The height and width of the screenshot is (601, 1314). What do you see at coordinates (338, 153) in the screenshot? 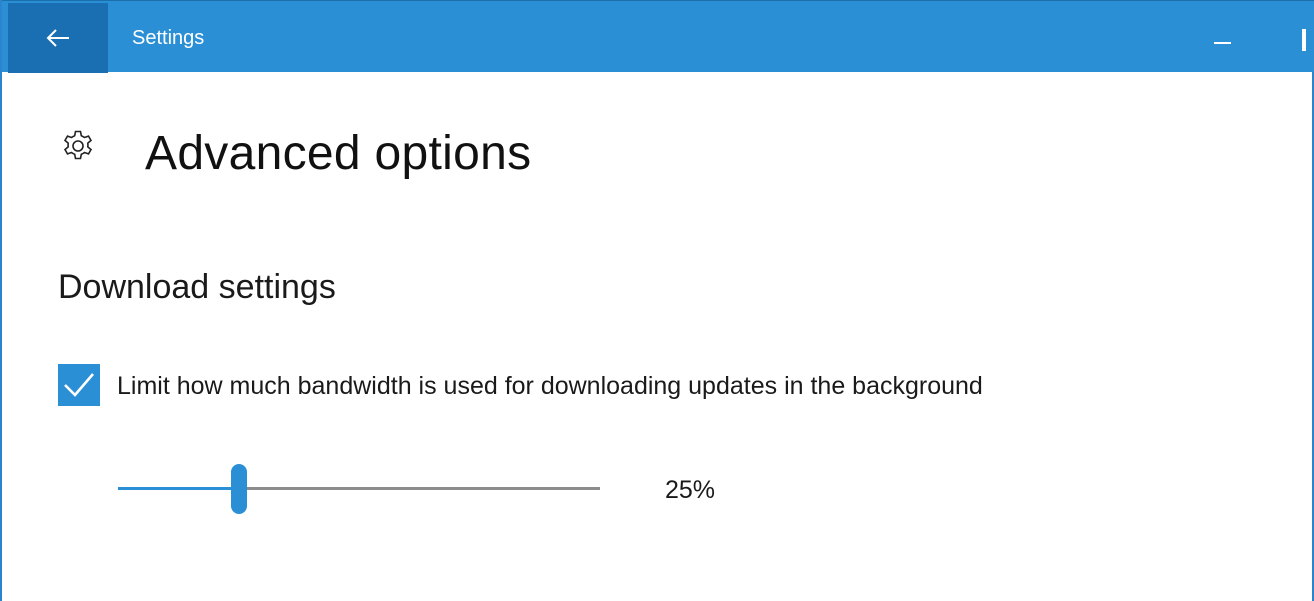
I see `page-title: Advanced options` at bounding box center [338, 153].